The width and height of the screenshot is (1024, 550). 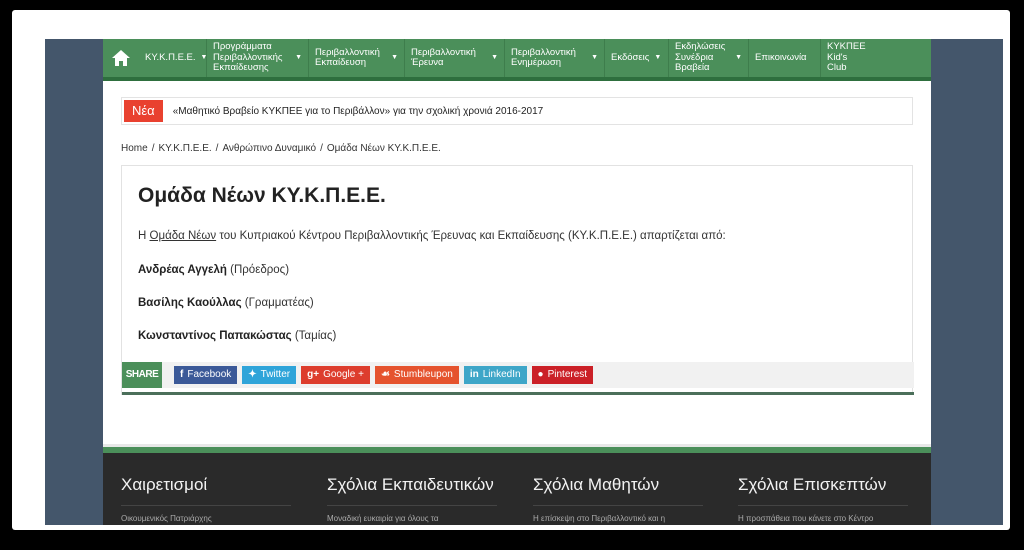 I want to click on breadcrumb-human-resources: Ανθρώπινο Δυναμικό, so click(x=269, y=148).